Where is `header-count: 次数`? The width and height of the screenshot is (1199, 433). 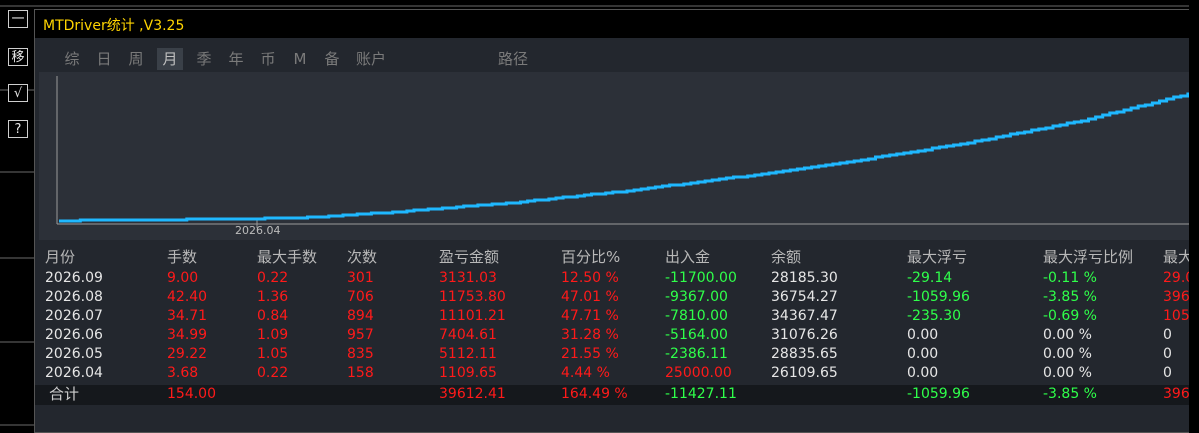
header-count: 次数 is located at coordinates (362, 257).